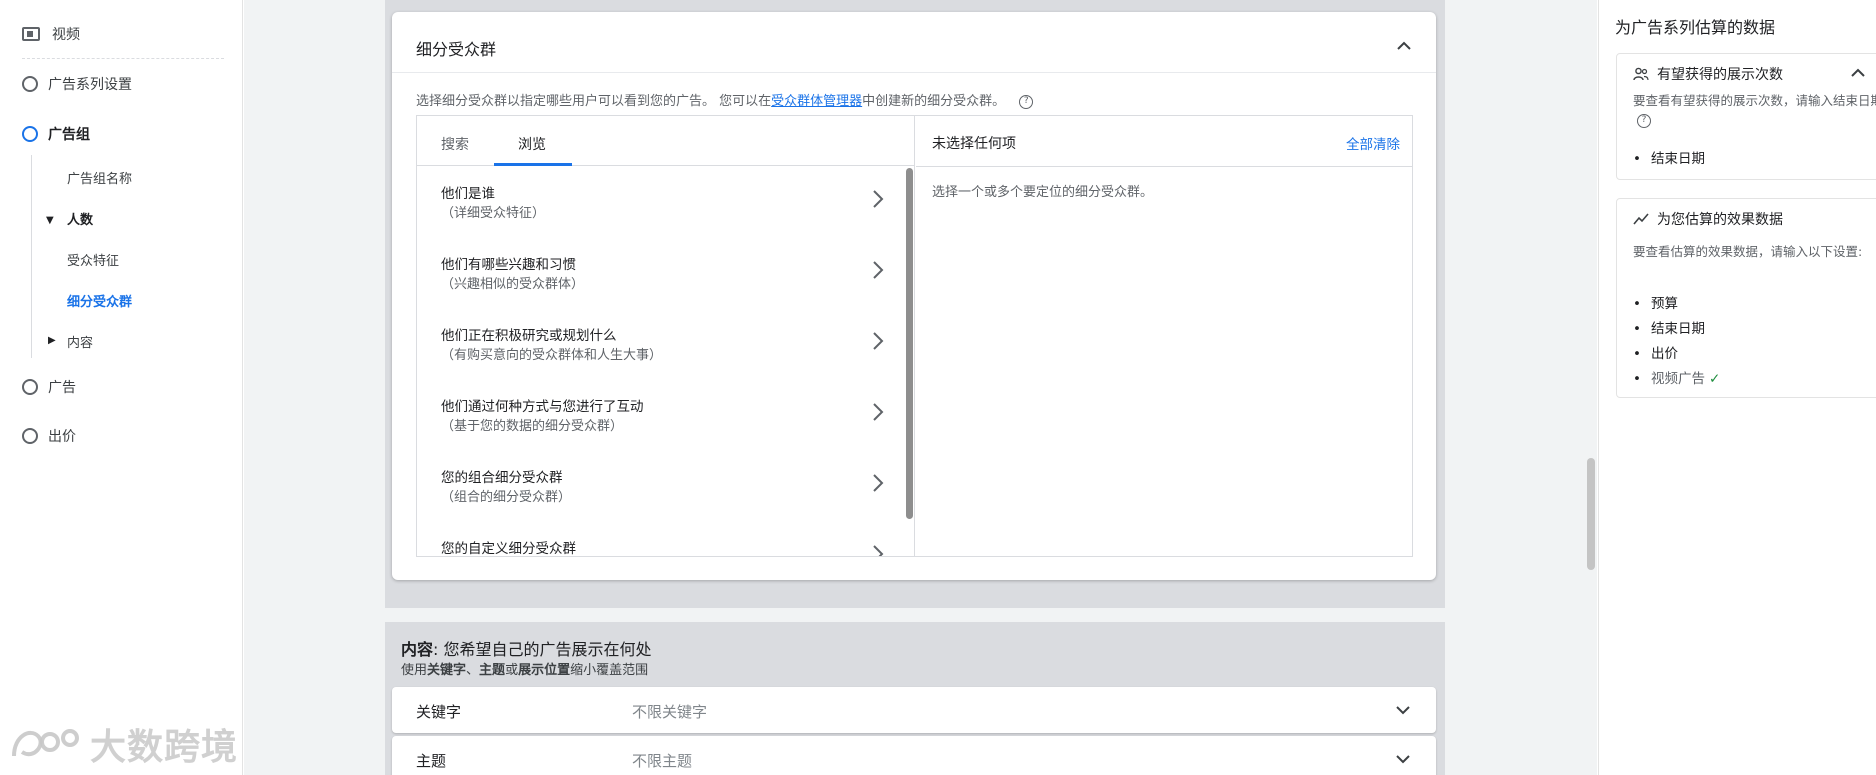 Image resolution: width=1876 pixels, height=775 pixels. I want to click on category-subtitle: （组合的细分受众群）, so click(506, 497).